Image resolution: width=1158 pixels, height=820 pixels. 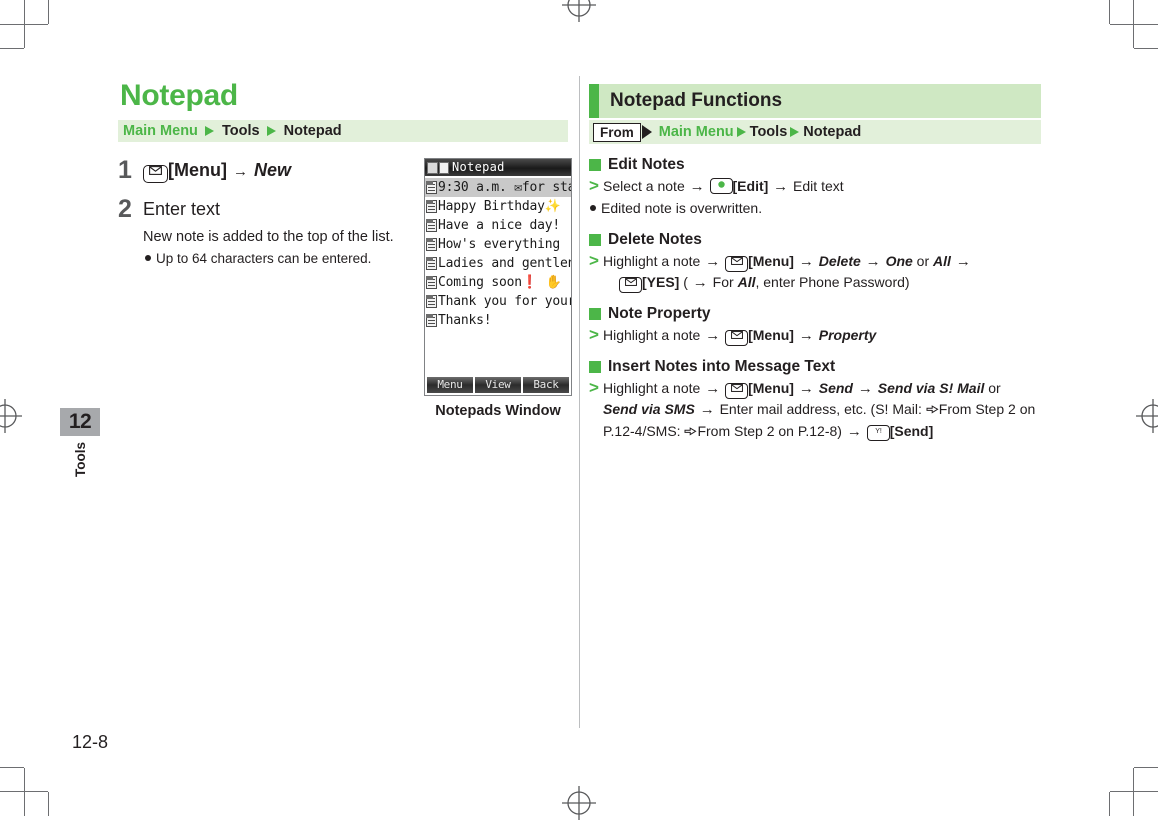 I want to click on list-item: Thanks!, so click(x=498, y=320).